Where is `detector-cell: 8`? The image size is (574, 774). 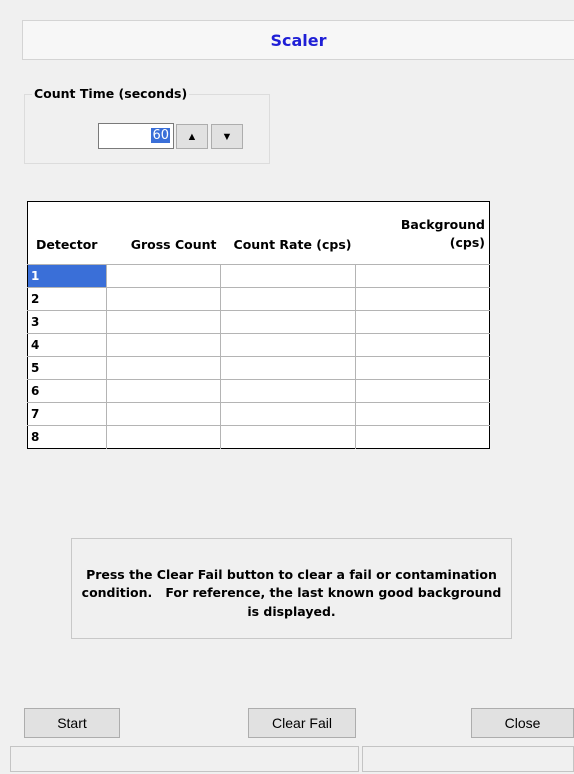
detector-cell: 8 is located at coordinates (67, 437).